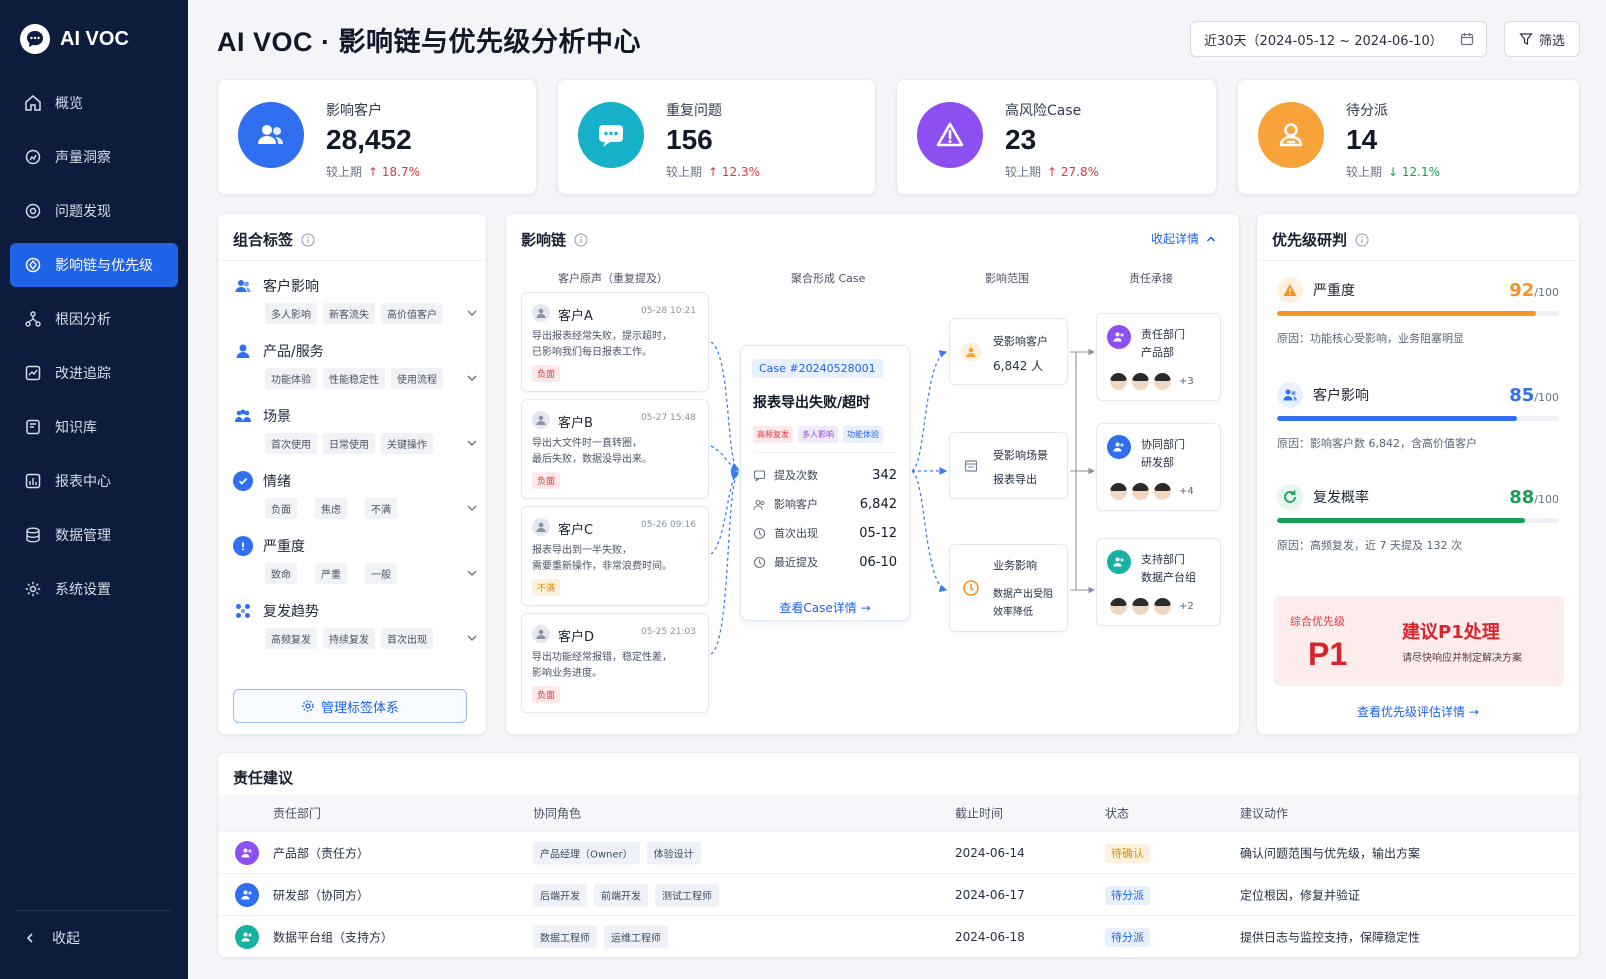 The width and height of the screenshot is (1606, 979). What do you see at coordinates (33, 157) in the screenshot?
I see `insight-icon` at bounding box center [33, 157].